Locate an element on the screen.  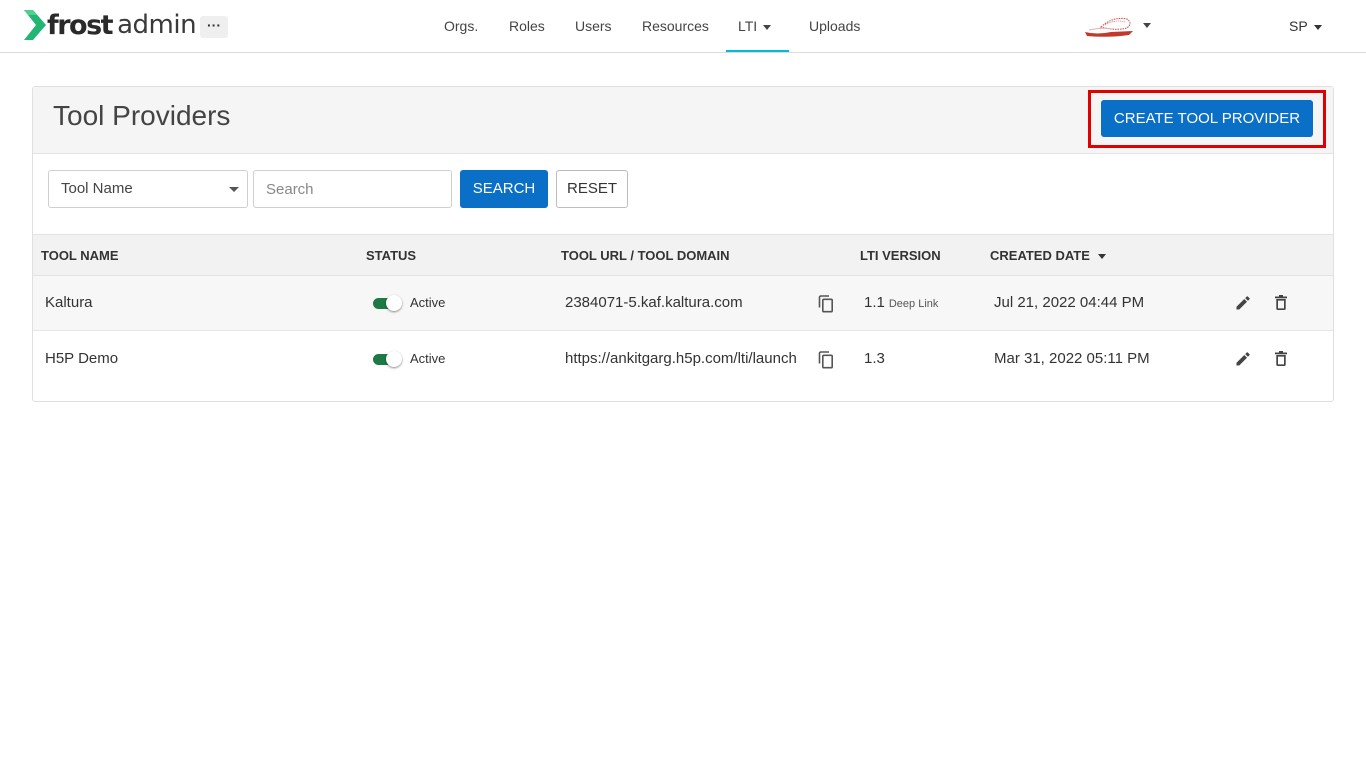
nav-item-lti-label: LTI is located at coordinates (748, 26).